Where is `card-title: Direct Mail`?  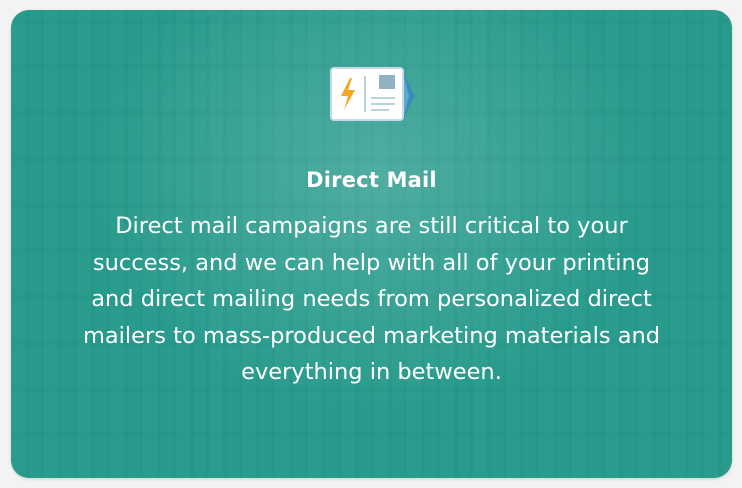
card-title: Direct Mail is located at coordinates (371, 180).